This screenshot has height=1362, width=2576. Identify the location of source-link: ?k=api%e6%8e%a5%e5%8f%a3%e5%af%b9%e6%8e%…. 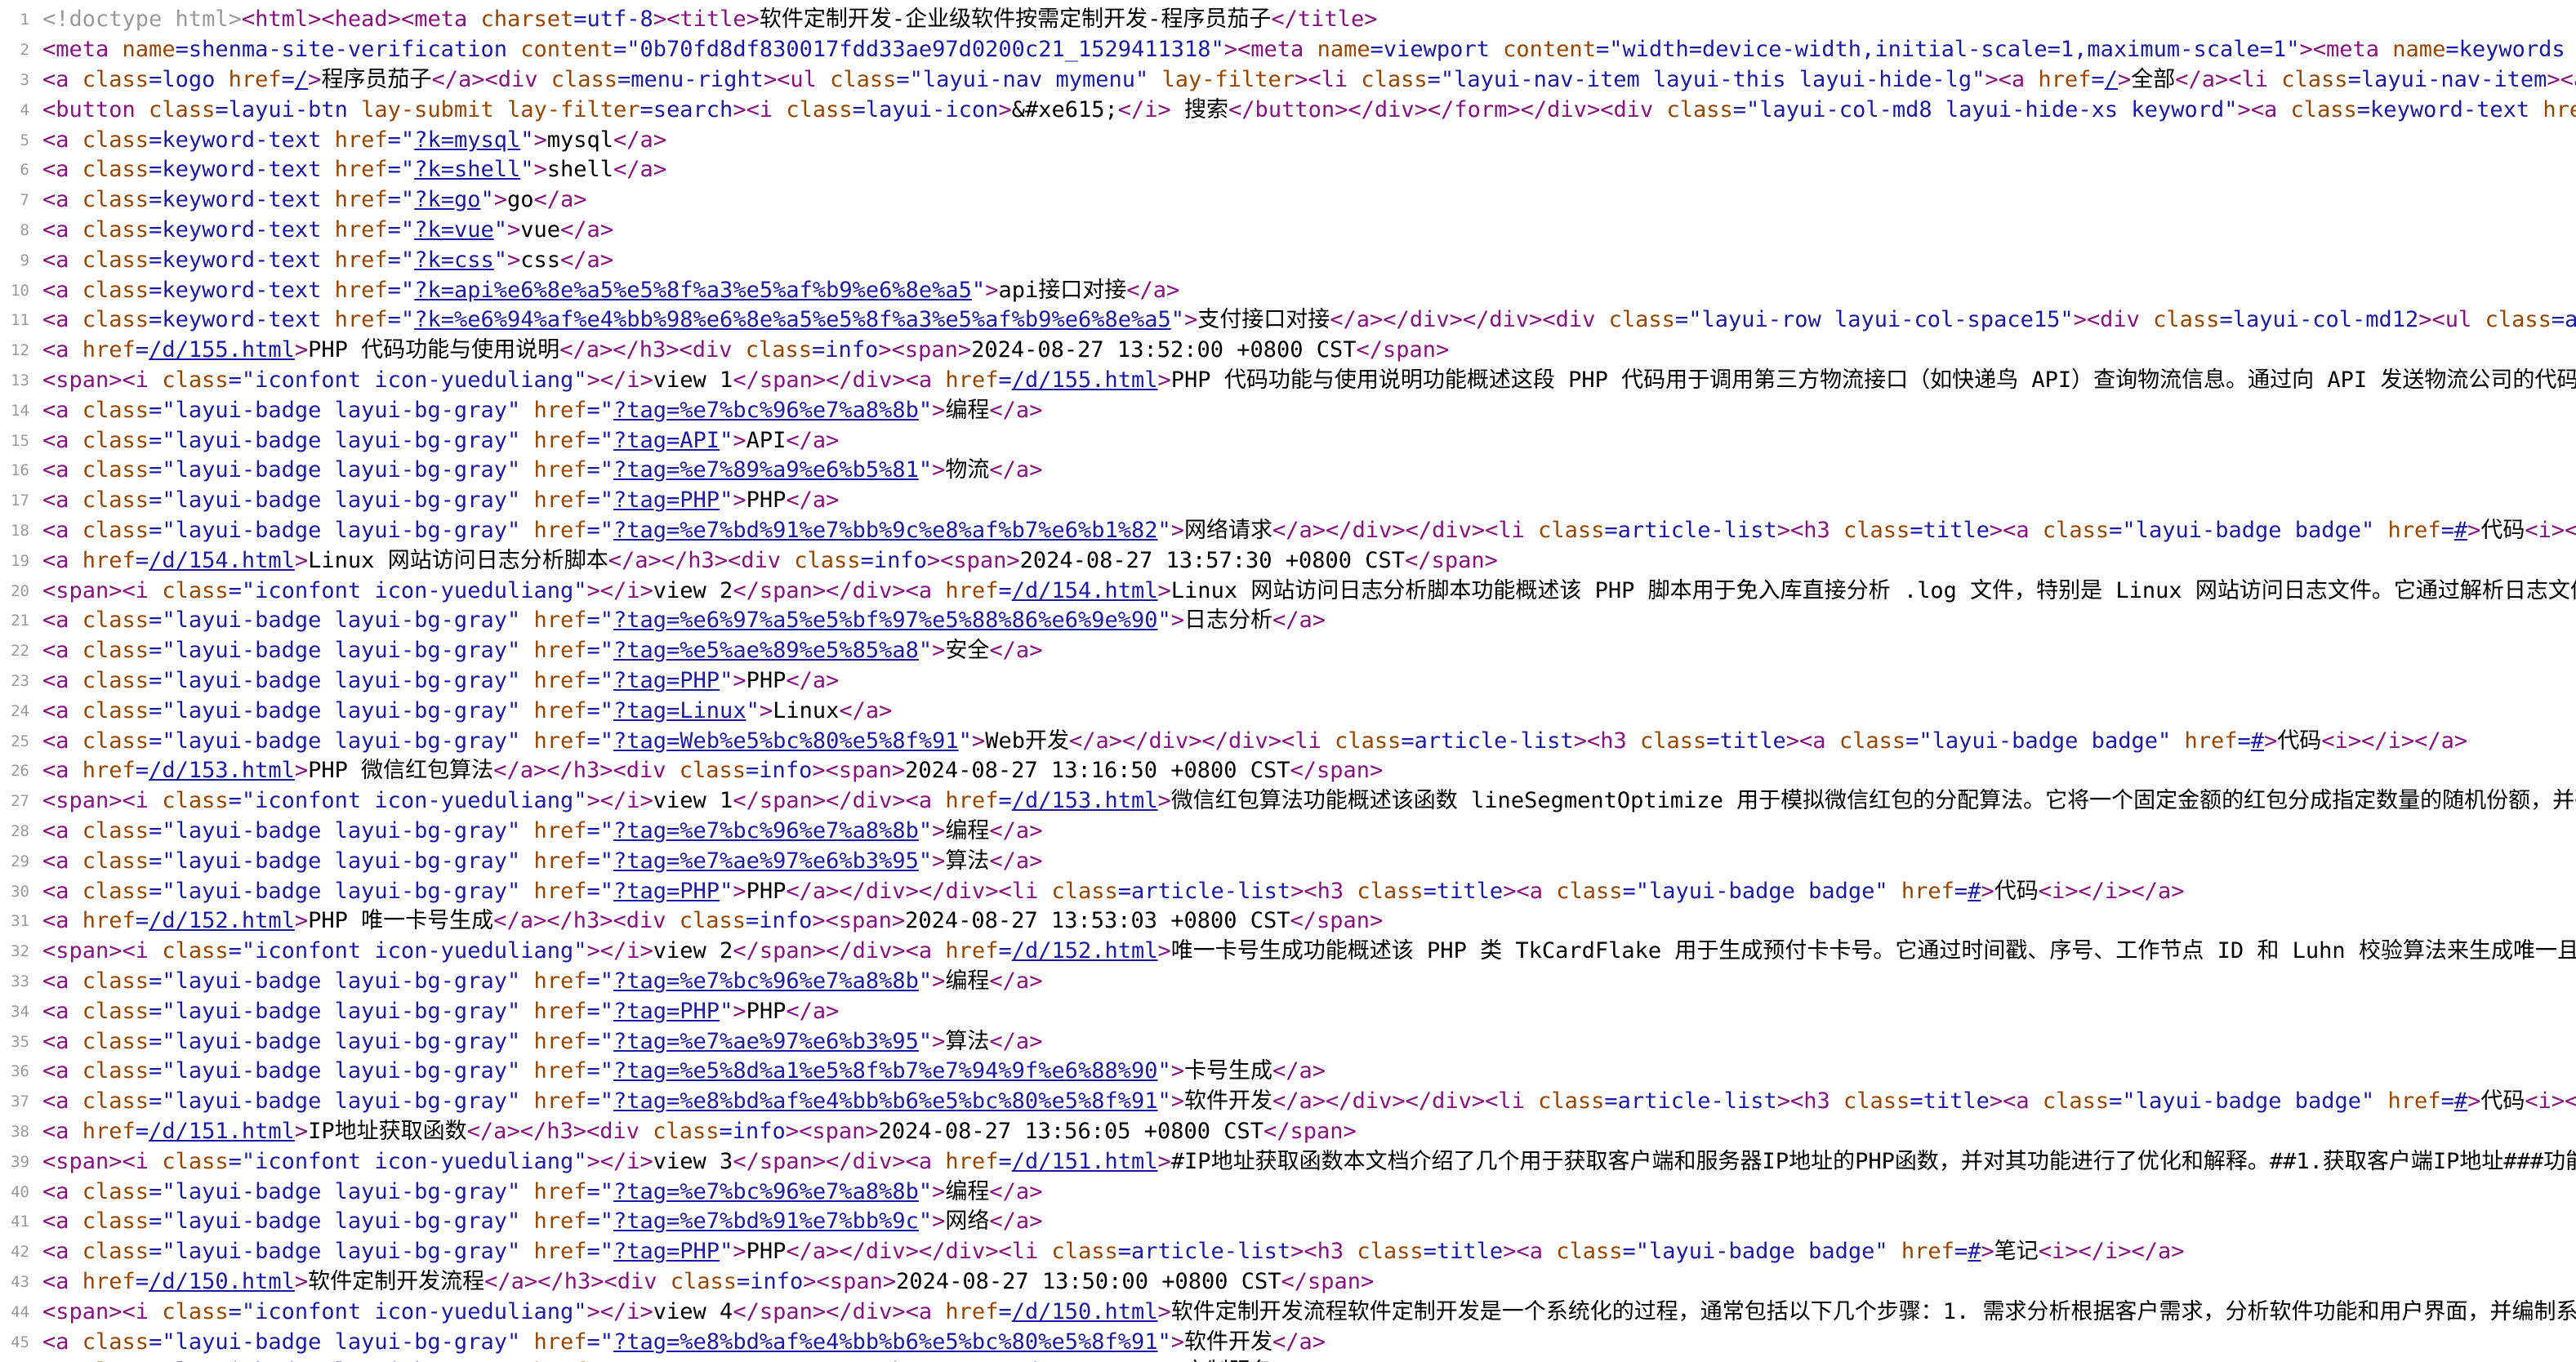
(693, 290).